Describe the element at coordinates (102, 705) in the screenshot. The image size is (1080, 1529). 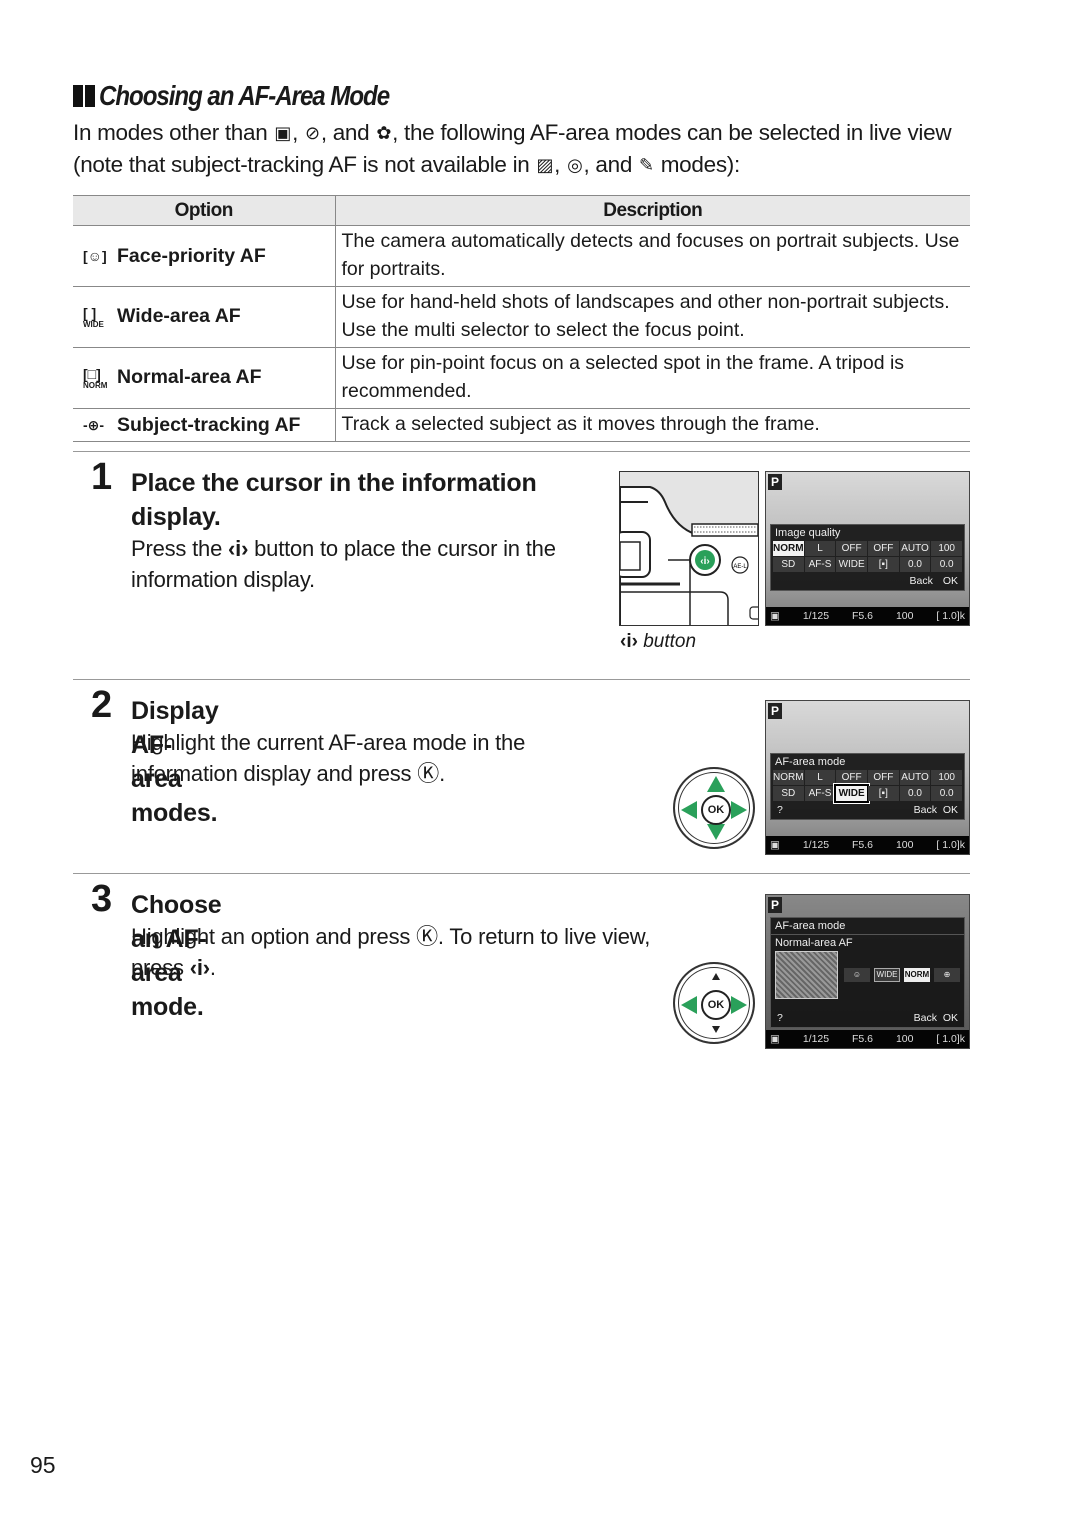
I see `step-number: 2` at that location.